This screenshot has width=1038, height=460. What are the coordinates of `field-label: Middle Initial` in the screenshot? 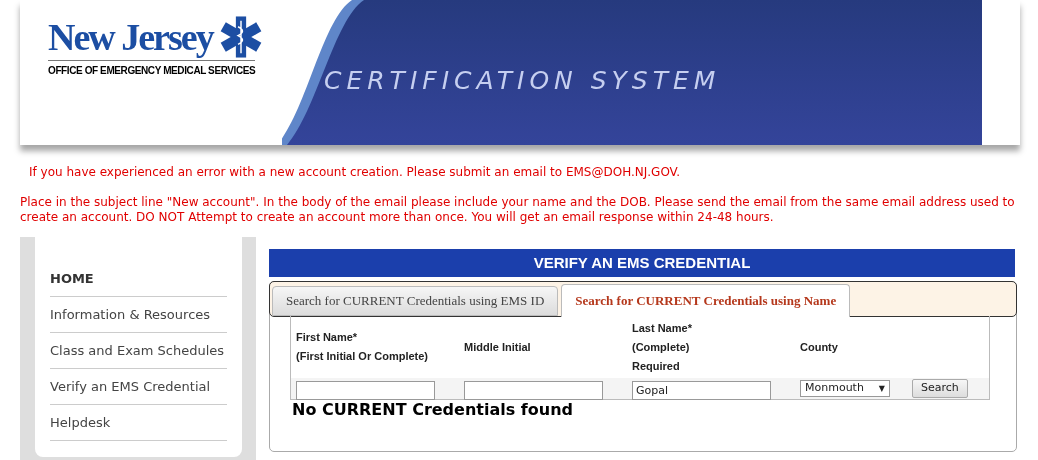 It's located at (498, 347).